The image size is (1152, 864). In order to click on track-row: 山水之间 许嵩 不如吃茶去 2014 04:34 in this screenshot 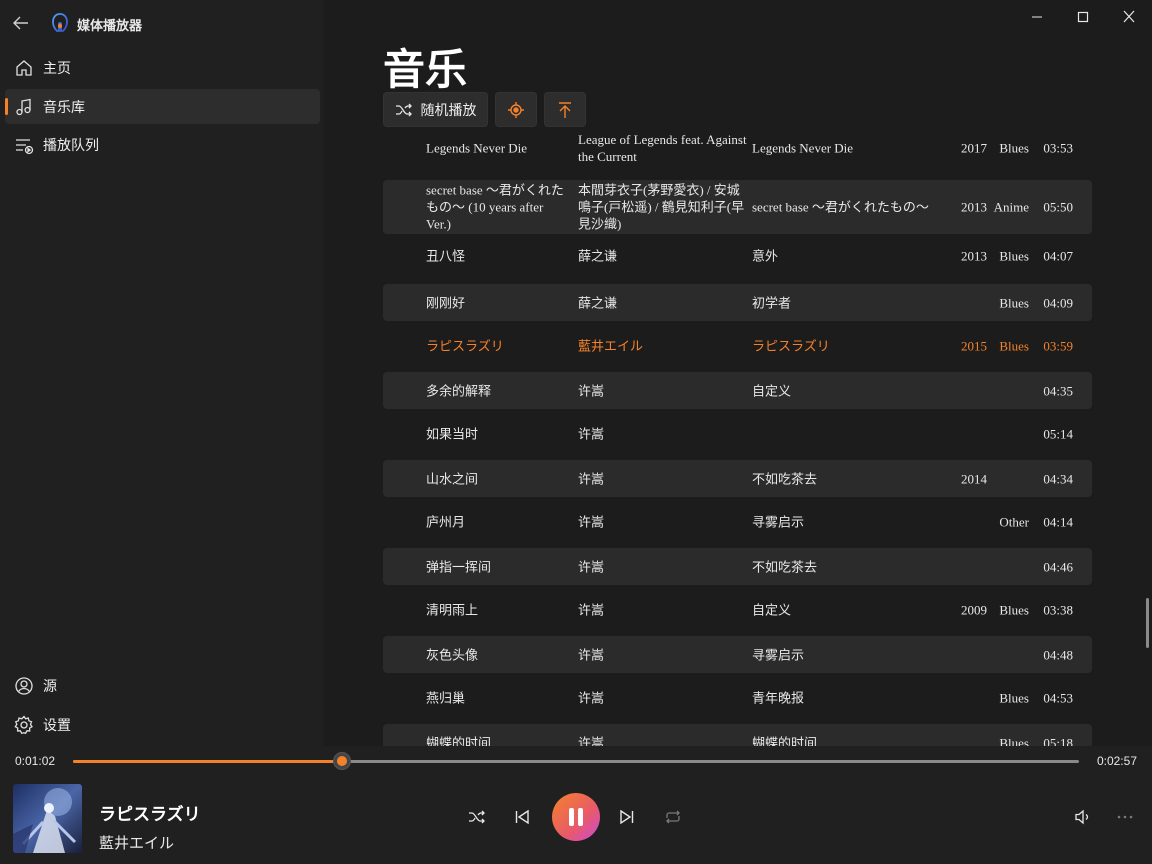, I will do `click(737, 478)`.